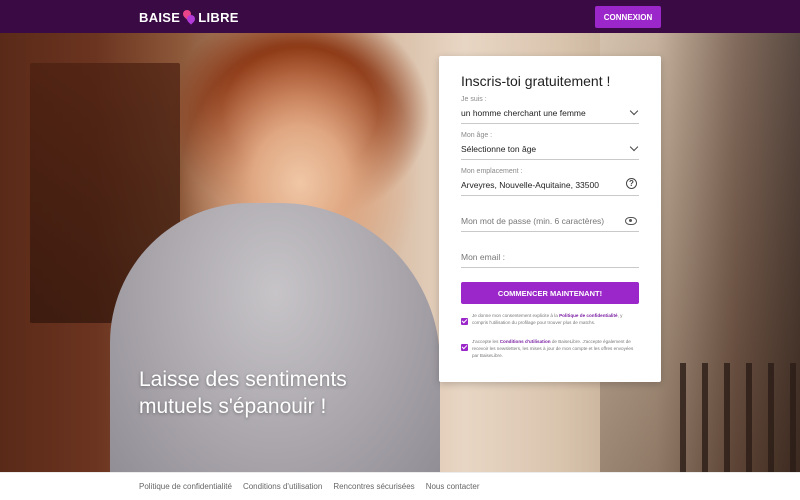  I want to click on privacy-consent-pre: Je donne mon consentement explicite à la, so click(515, 315).